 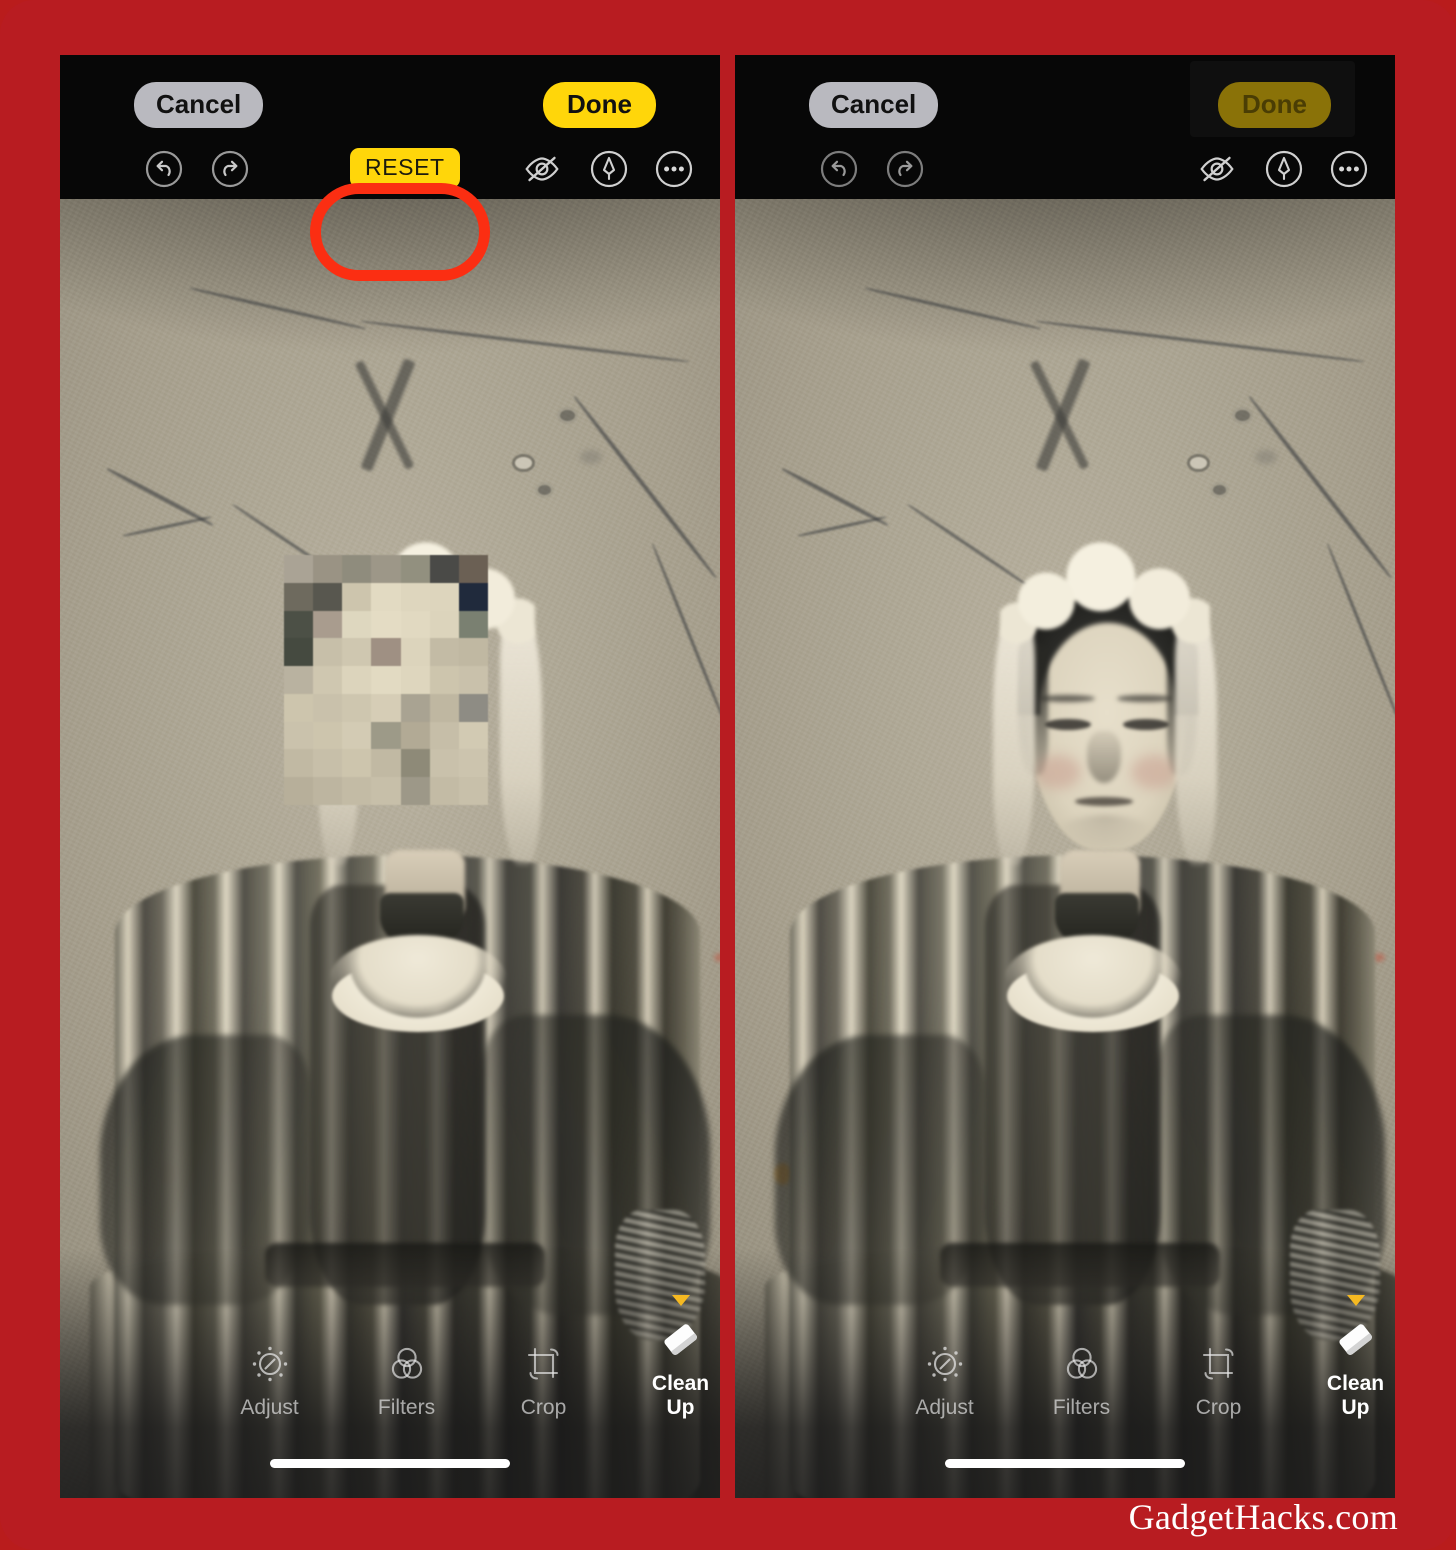 I want to click on nose, so click(x=1104, y=757).